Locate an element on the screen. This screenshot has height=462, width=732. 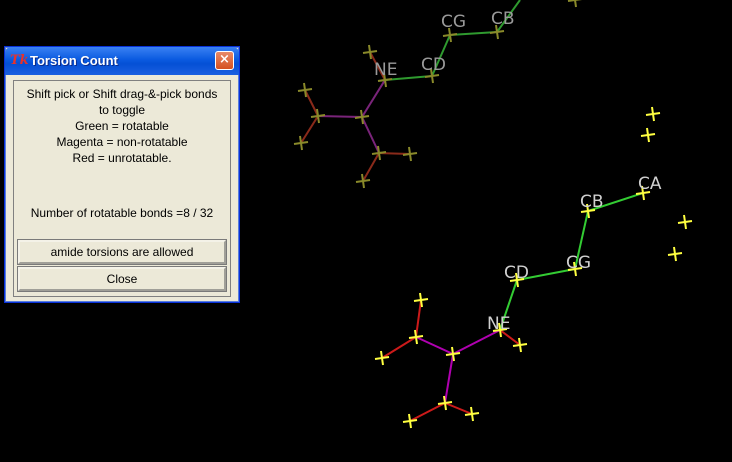
bond-cz-nh2-top is located at coordinates (370, 135).